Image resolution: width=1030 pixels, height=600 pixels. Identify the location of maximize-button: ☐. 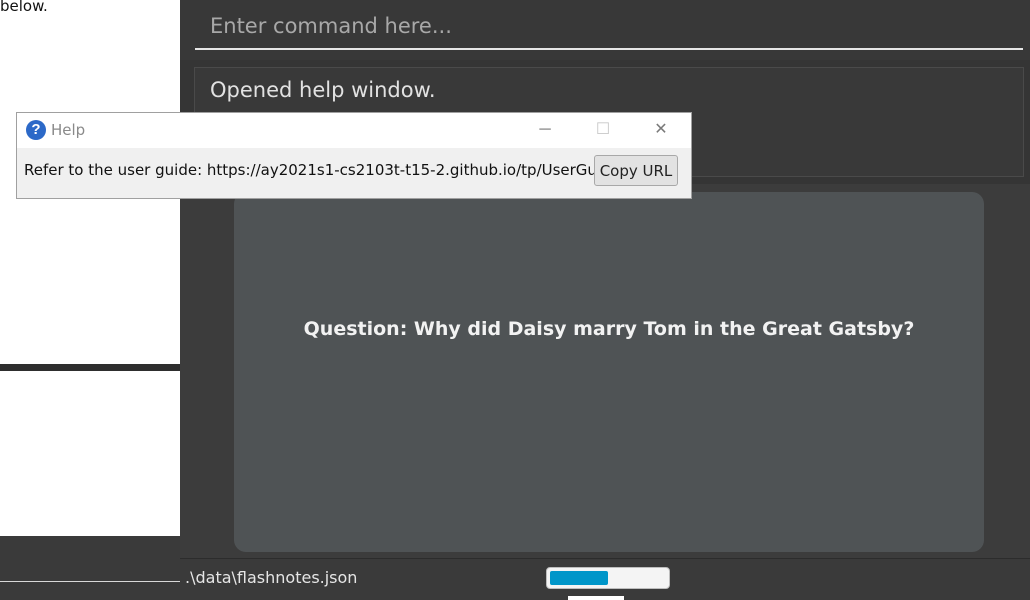
(603, 130).